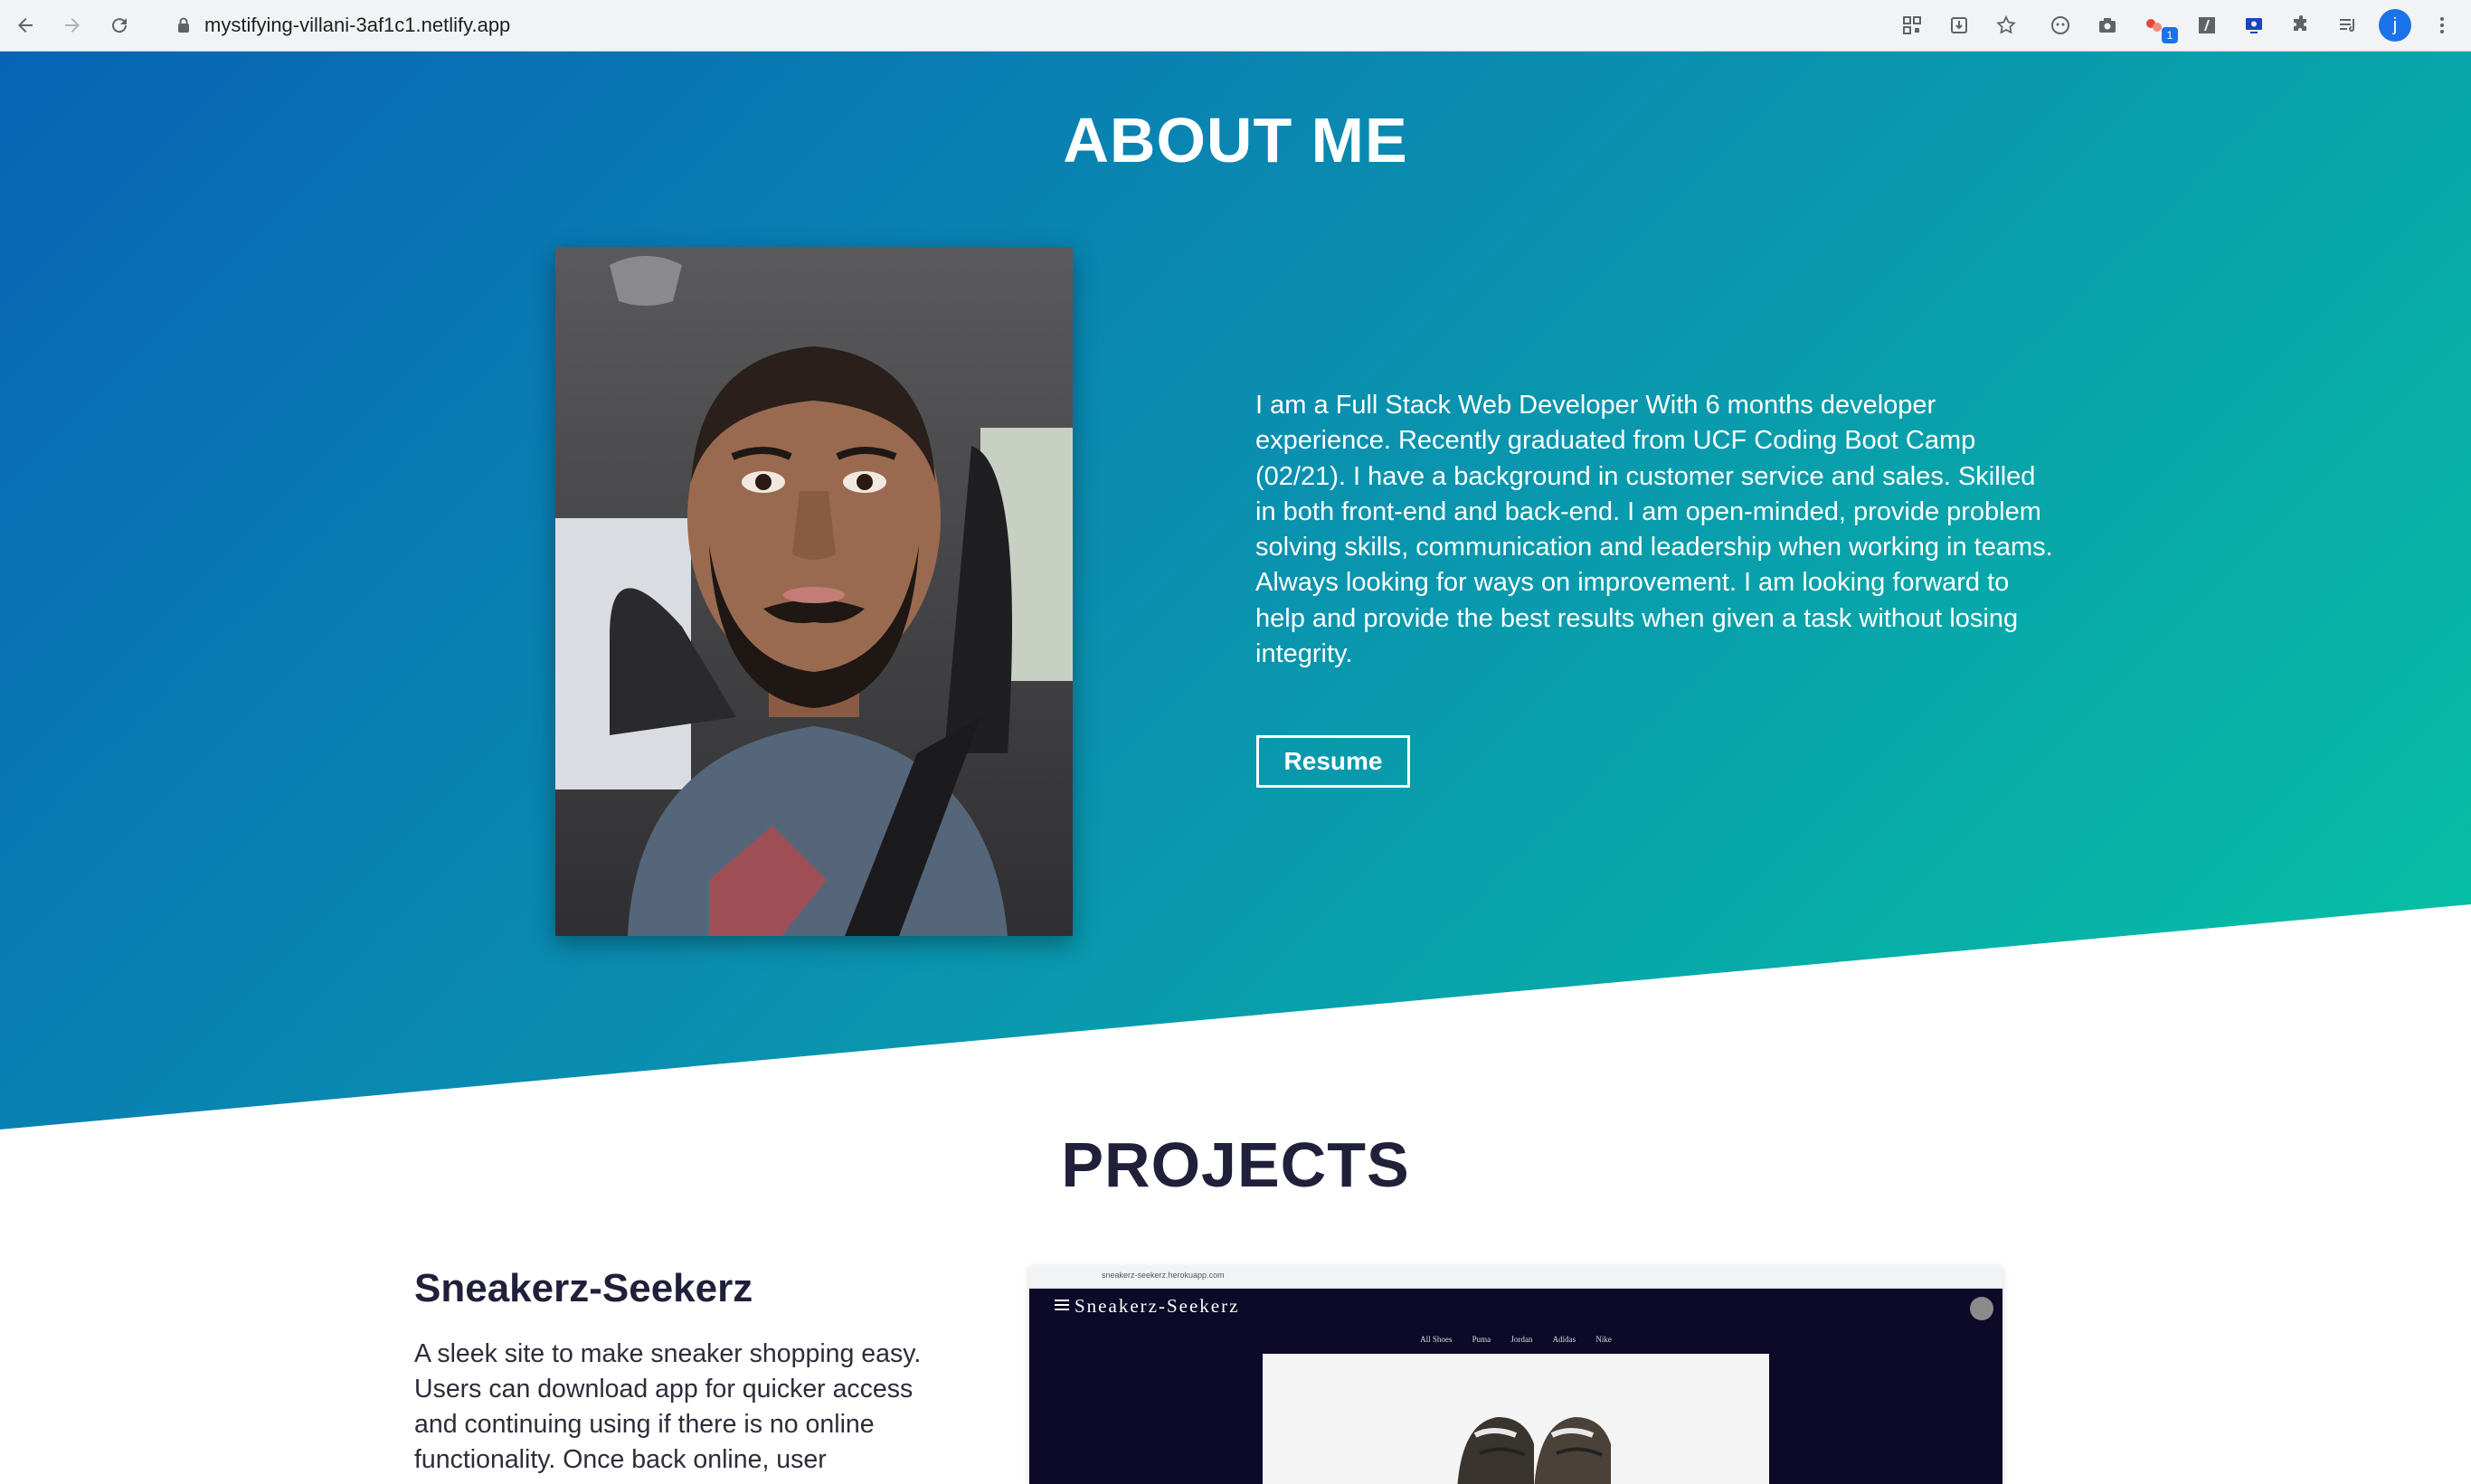  I want to click on extension-script-icon, so click(2207, 25).